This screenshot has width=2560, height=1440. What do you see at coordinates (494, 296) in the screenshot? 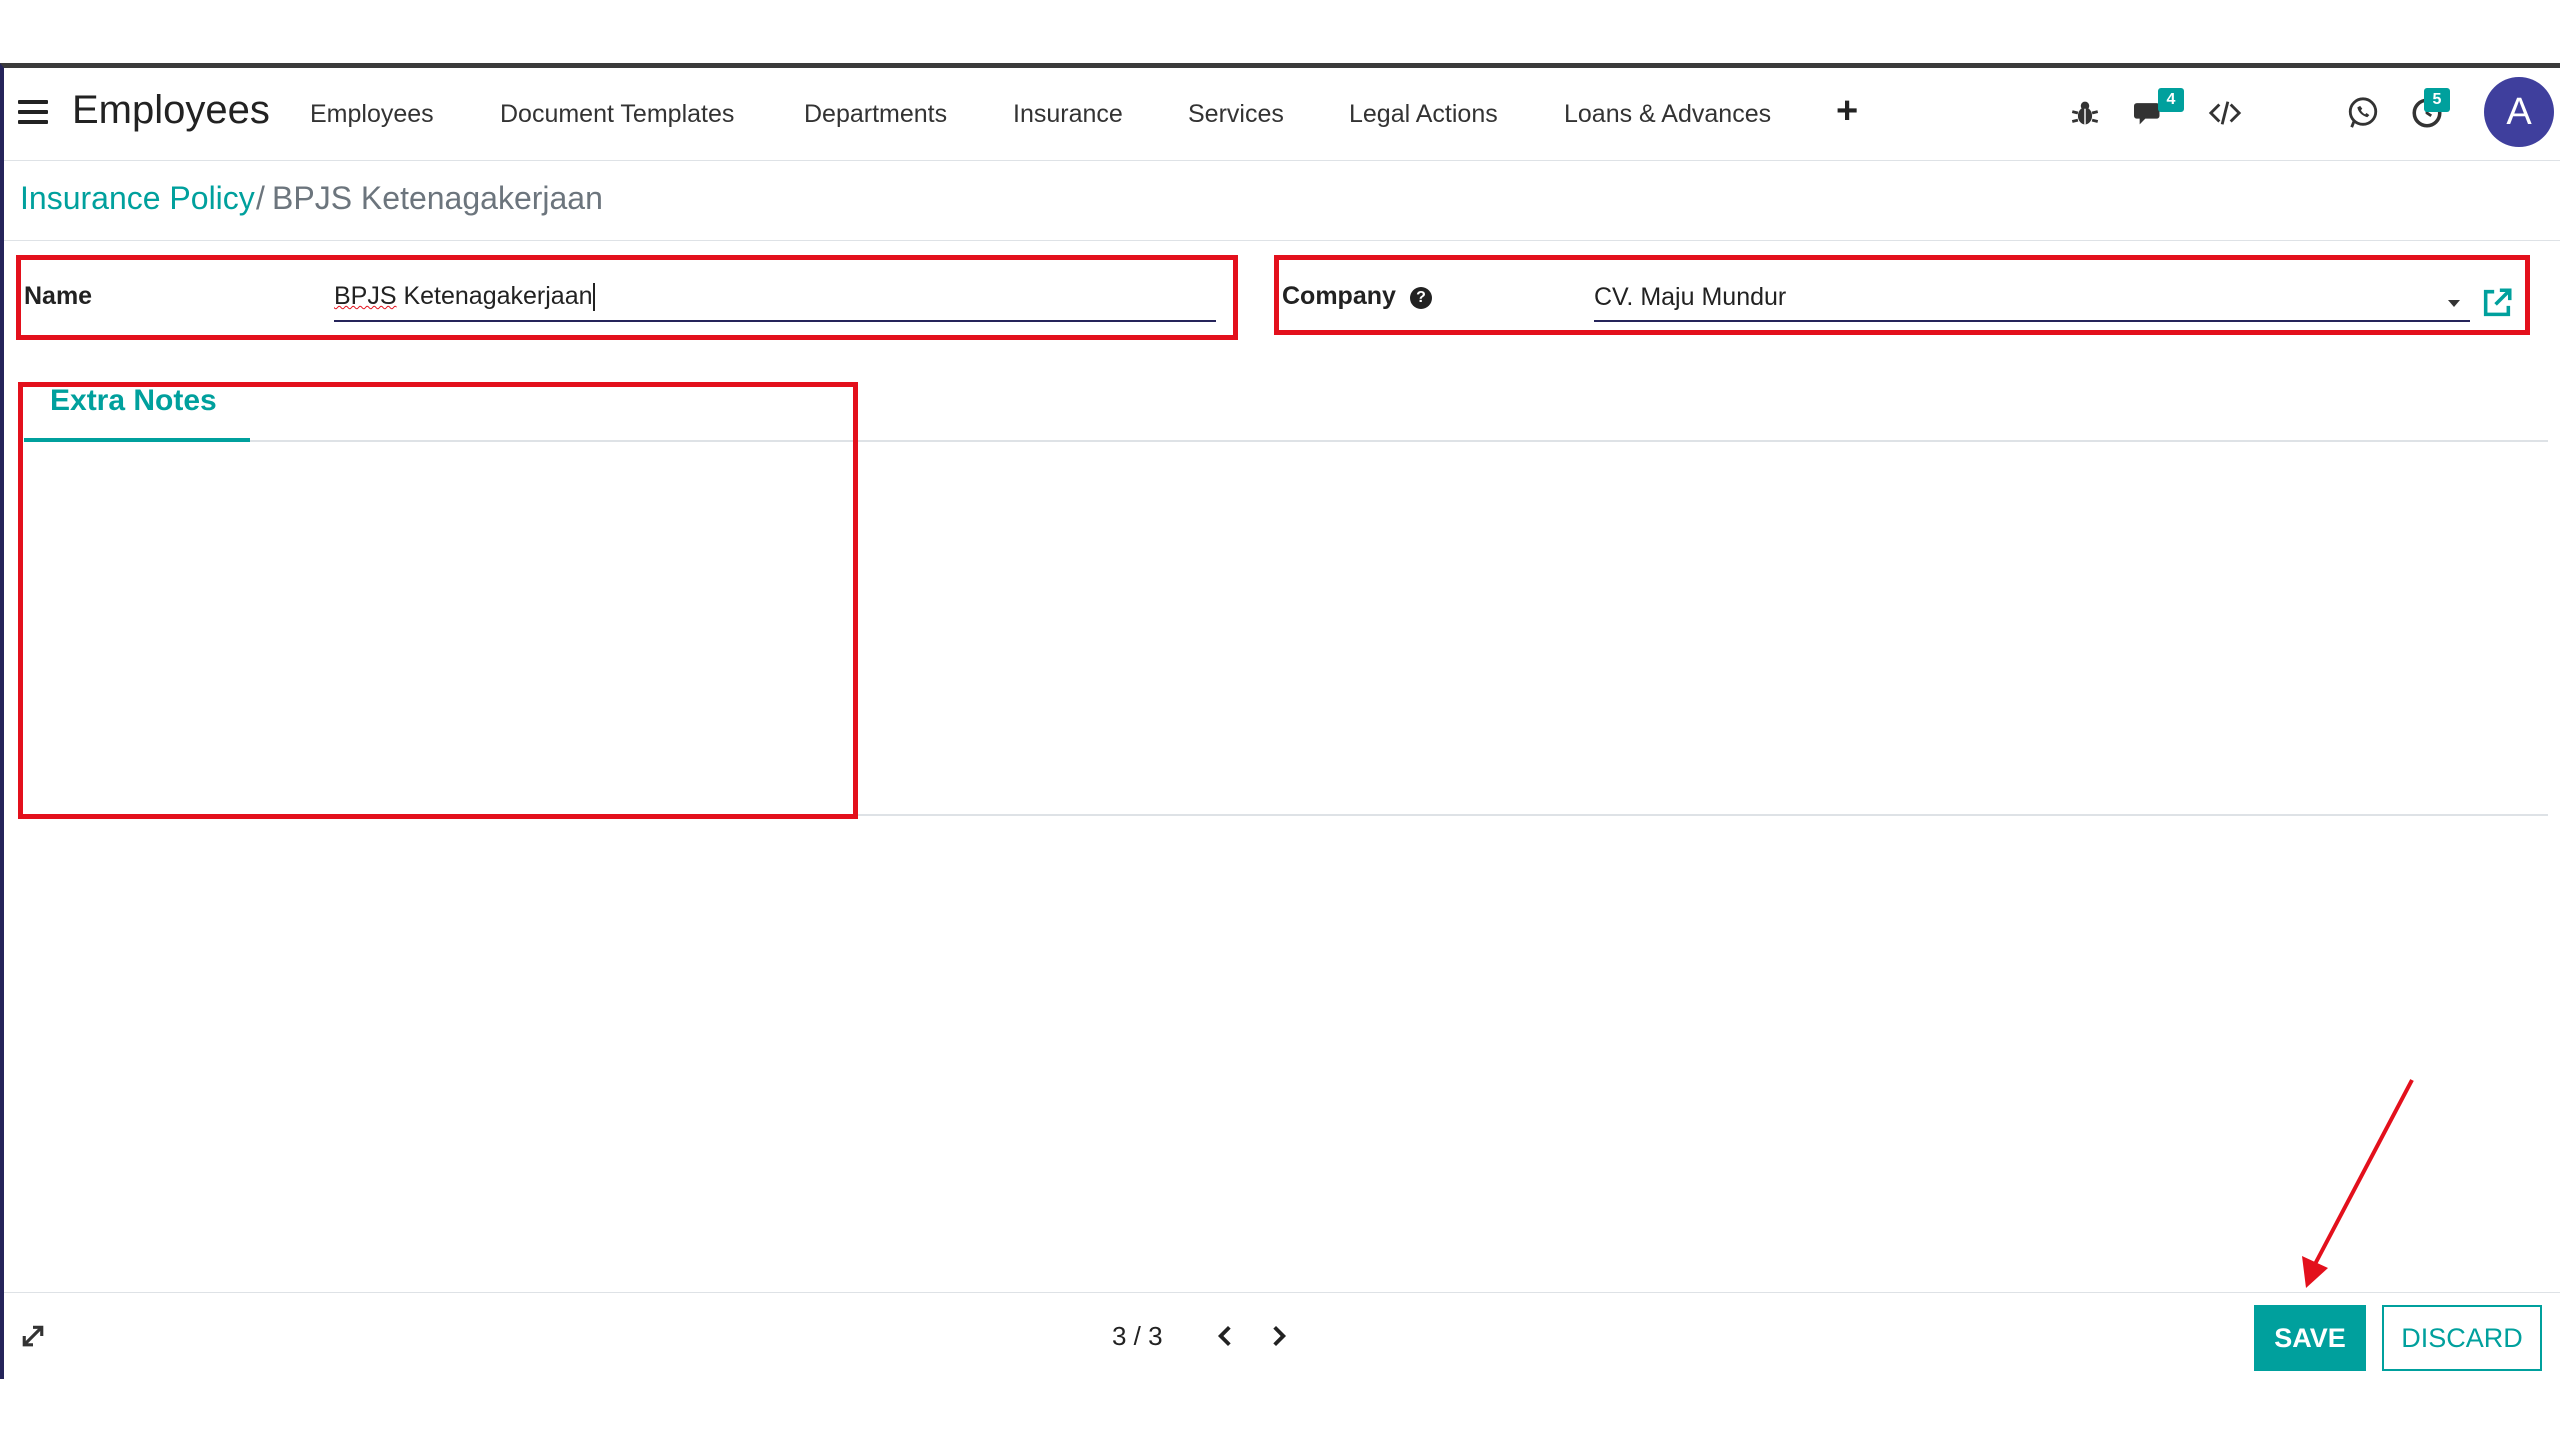
I see `name-value-rest: Ketenagakerjaan` at bounding box center [494, 296].